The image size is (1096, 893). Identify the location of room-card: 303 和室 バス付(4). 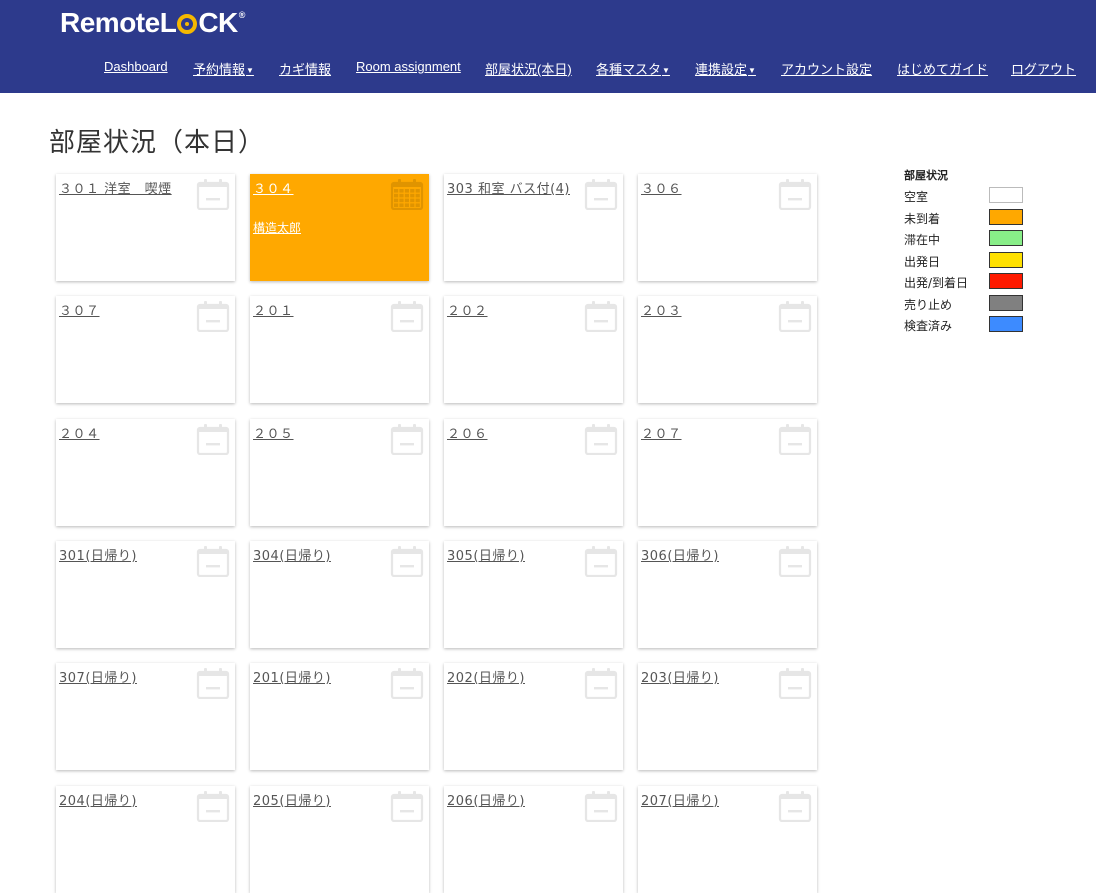
(533, 227).